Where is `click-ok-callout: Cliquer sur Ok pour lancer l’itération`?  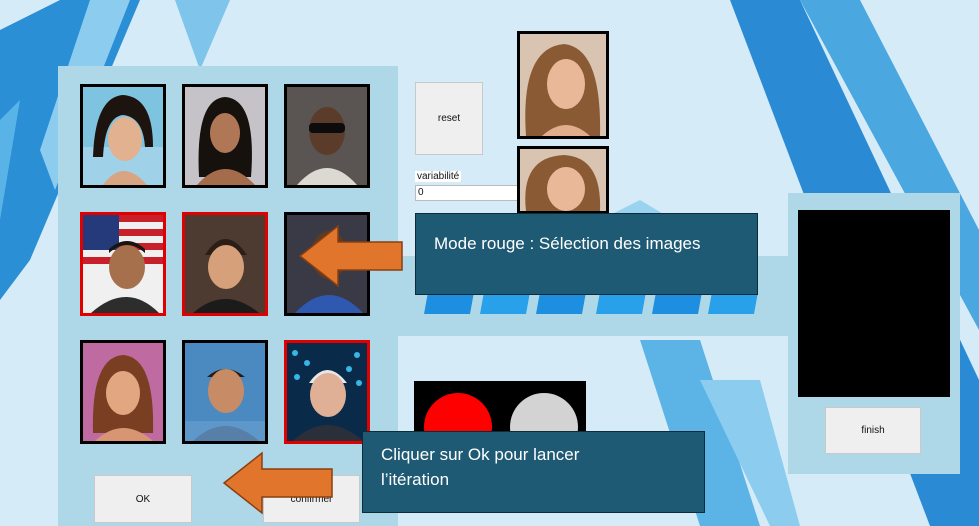 click-ok-callout: Cliquer sur Ok pour lancer l’itération is located at coordinates (533, 472).